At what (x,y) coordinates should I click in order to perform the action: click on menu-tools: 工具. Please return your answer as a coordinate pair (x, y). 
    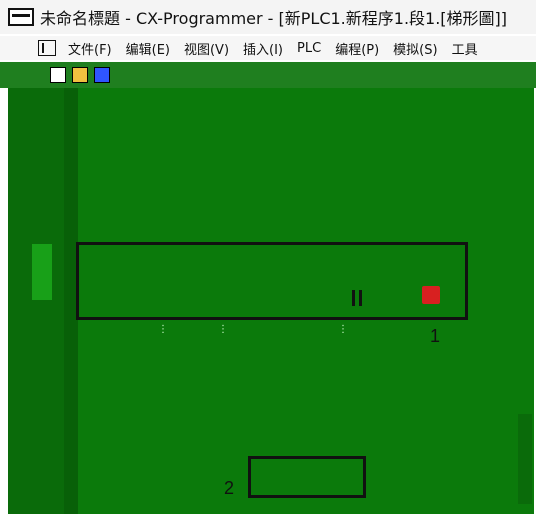
    Looking at the image, I should click on (465, 48).